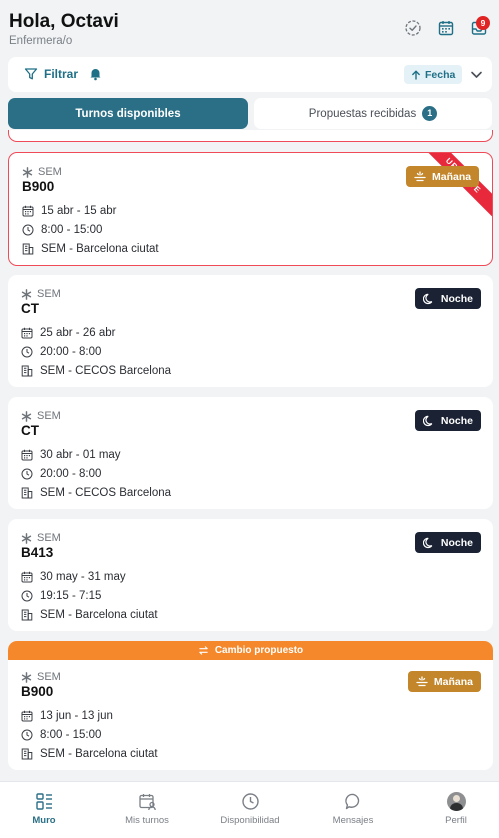 The height and width of the screenshot is (838, 499). Describe the element at coordinates (483, 23) in the screenshot. I see `inbox-badge: 9` at that location.